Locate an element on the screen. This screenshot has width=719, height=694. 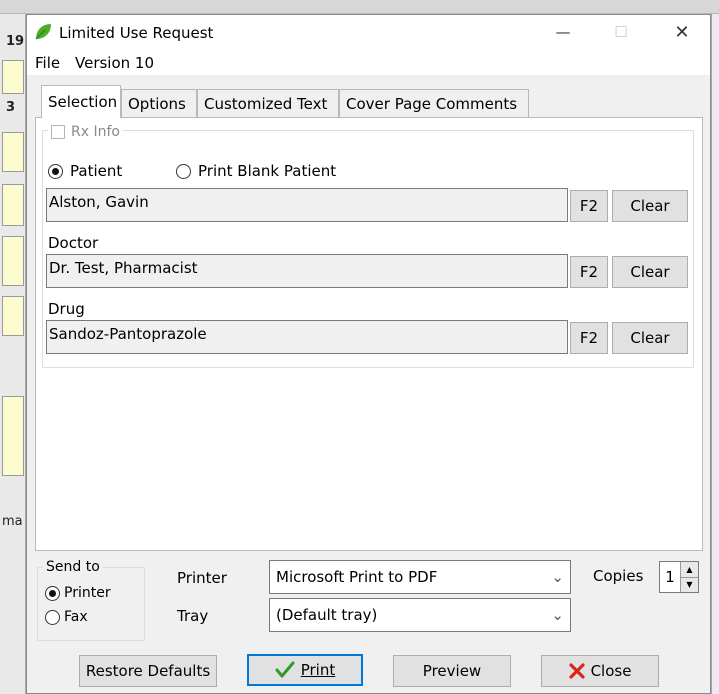
maximize-button: ☐ is located at coordinates (621, 32).